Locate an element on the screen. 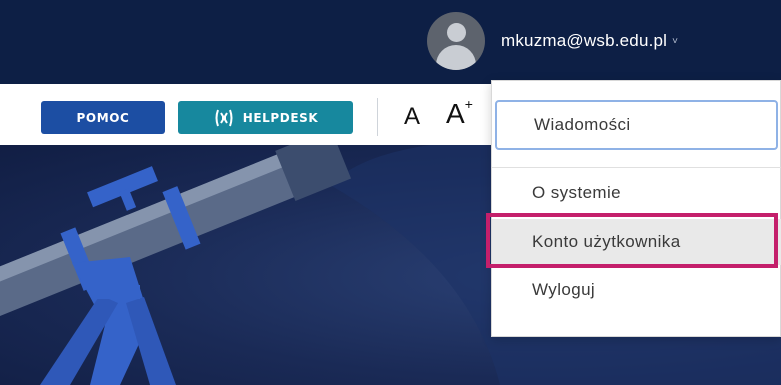 The height and width of the screenshot is (385, 781). helpdesk-button-label: HELPDESK is located at coordinates (280, 117).